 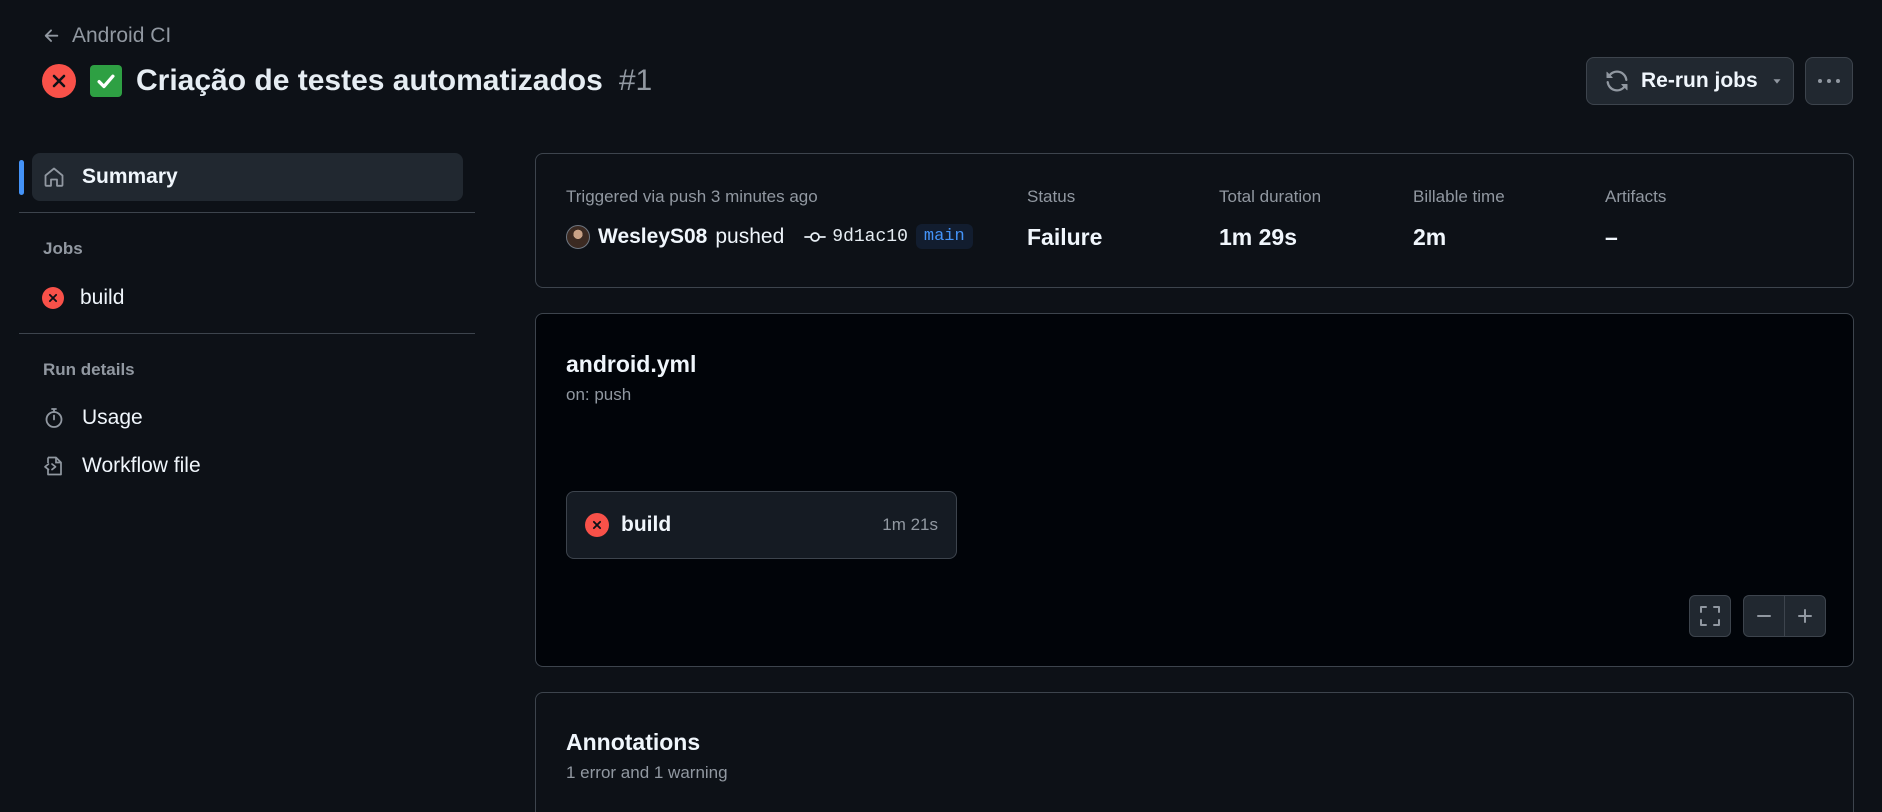 What do you see at coordinates (247, 418) in the screenshot?
I see `sidebar-item-usage: Usage` at bounding box center [247, 418].